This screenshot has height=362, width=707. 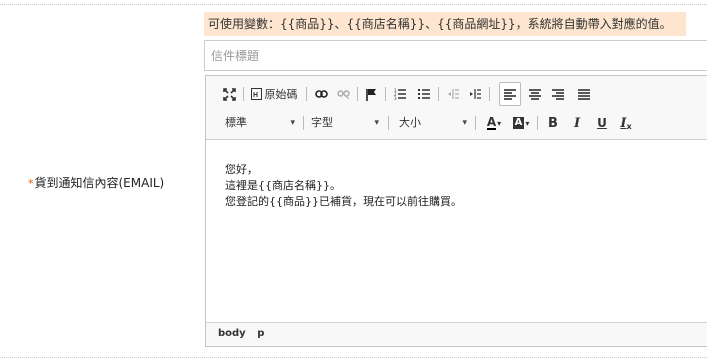 What do you see at coordinates (558, 94) in the screenshot?
I see `align-right-icon` at bounding box center [558, 94].